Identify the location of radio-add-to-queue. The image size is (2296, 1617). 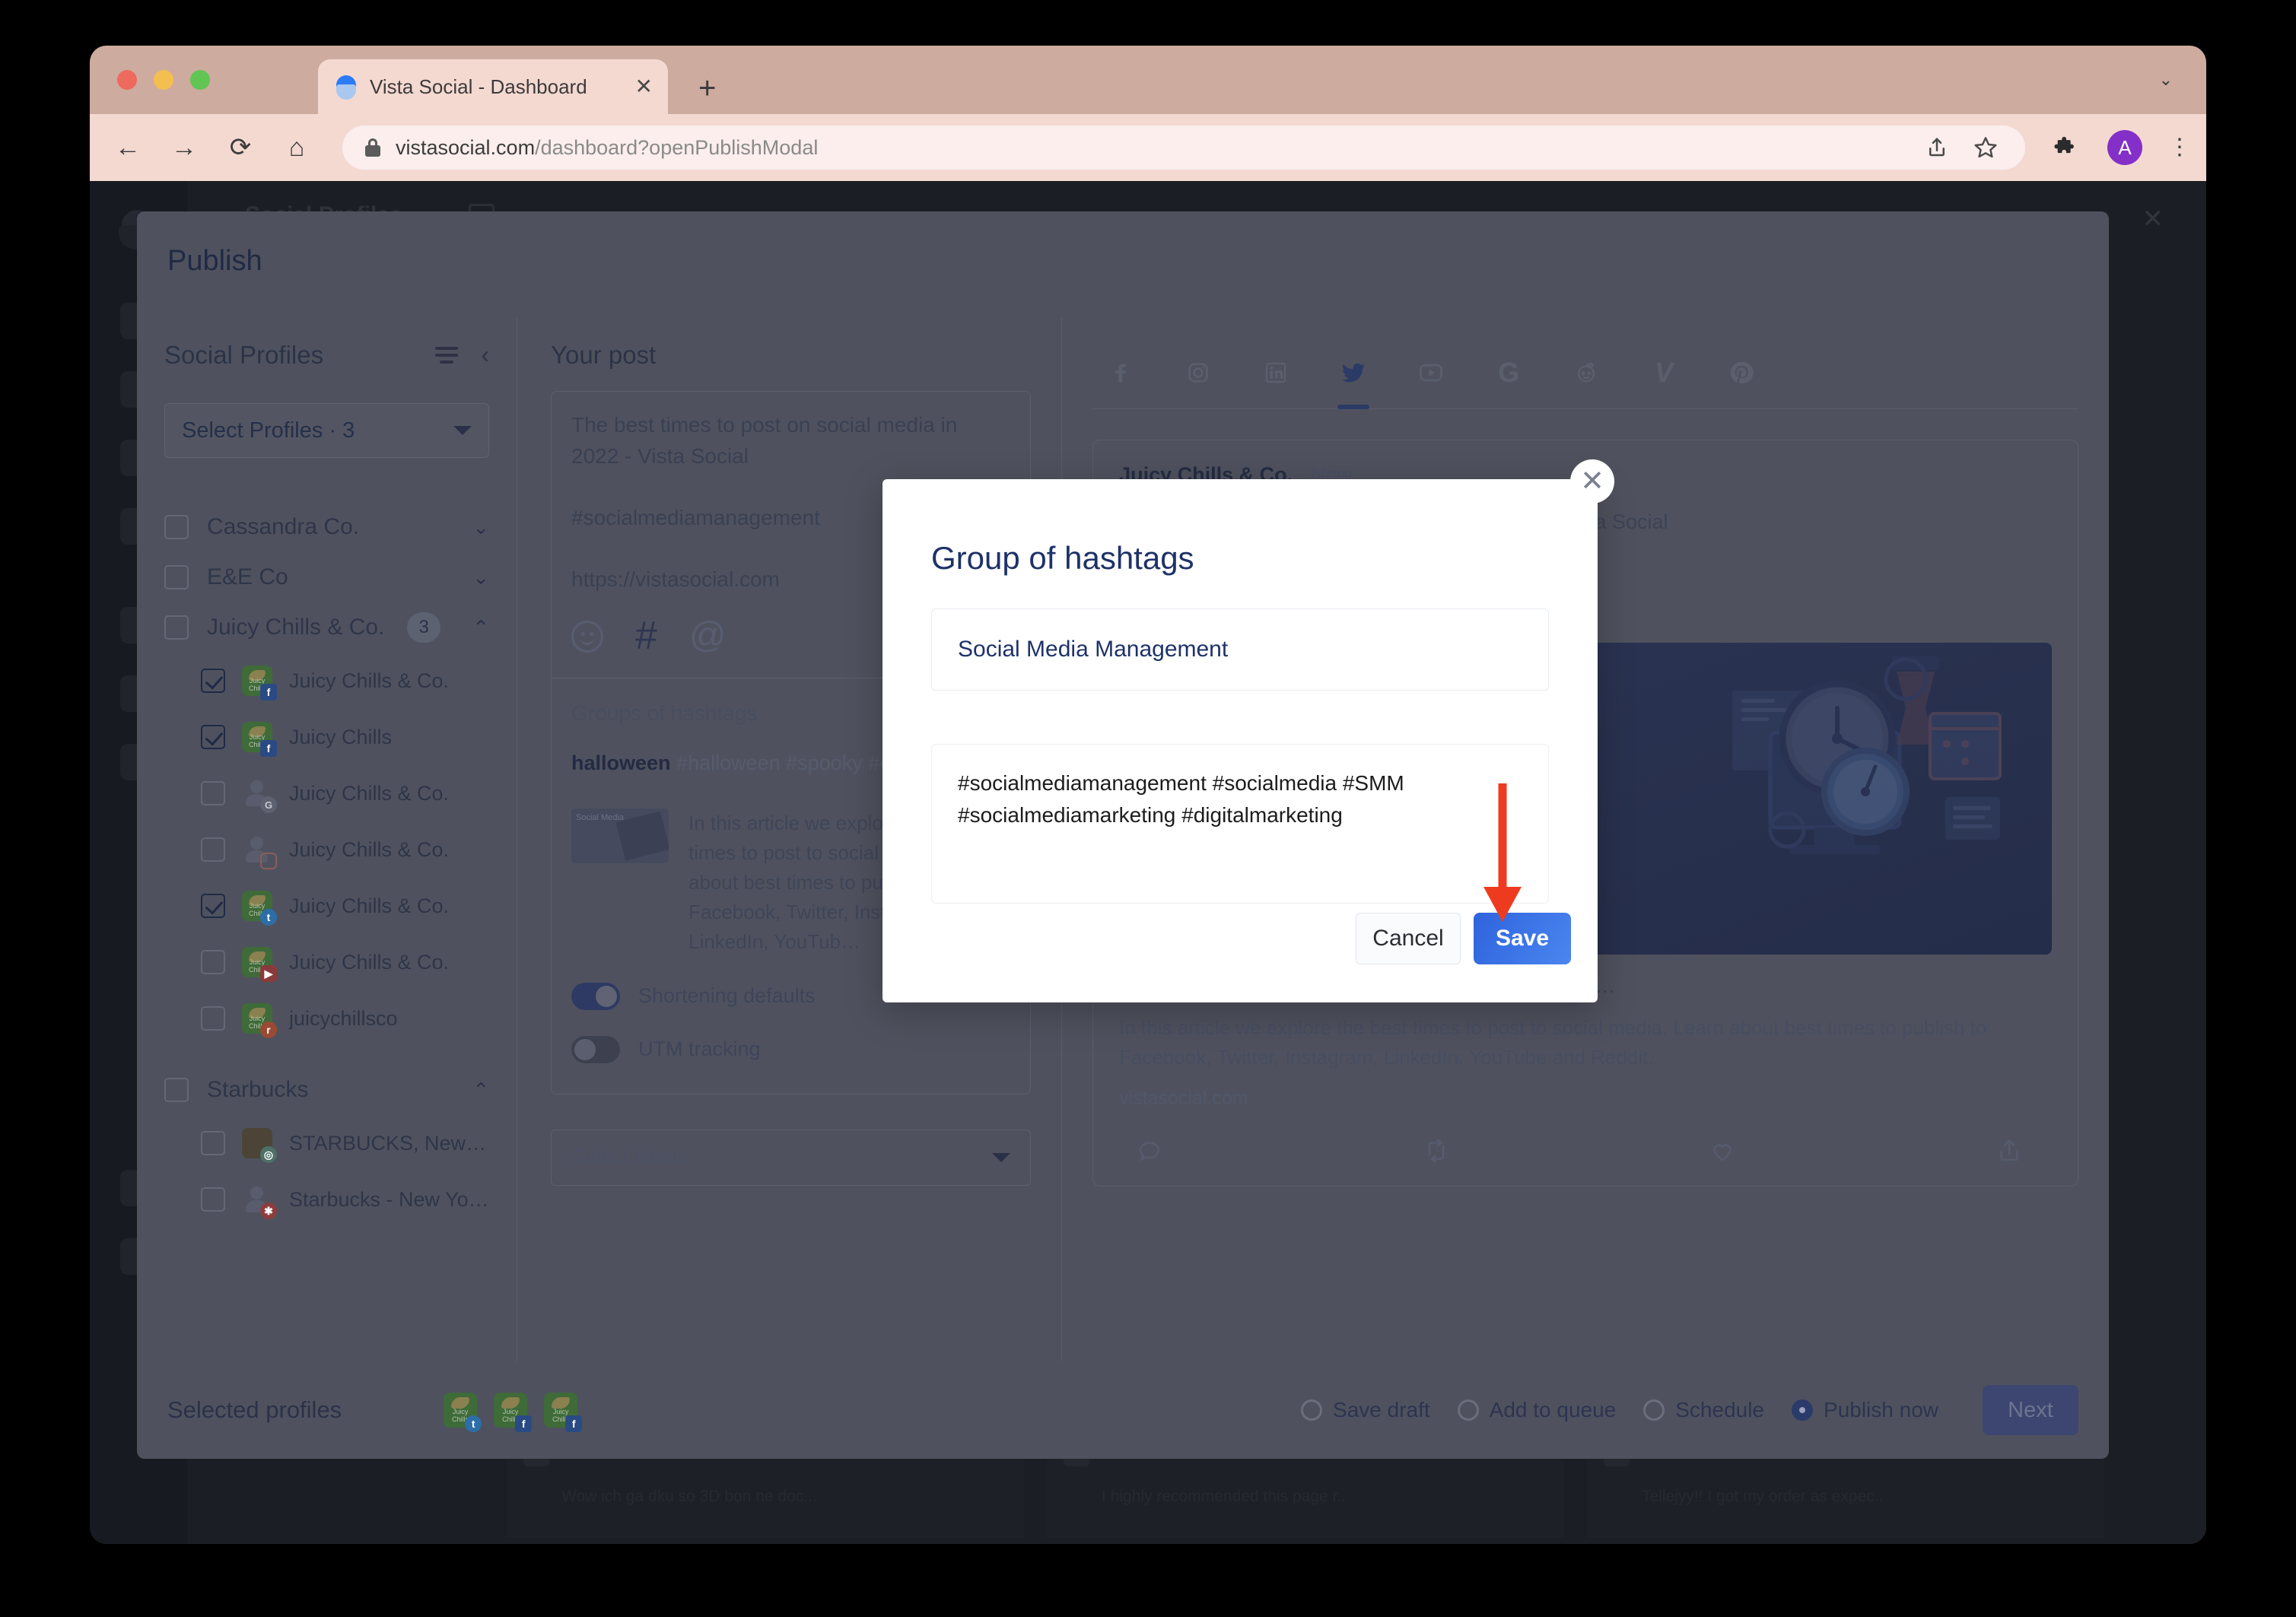
(1468, 1410).